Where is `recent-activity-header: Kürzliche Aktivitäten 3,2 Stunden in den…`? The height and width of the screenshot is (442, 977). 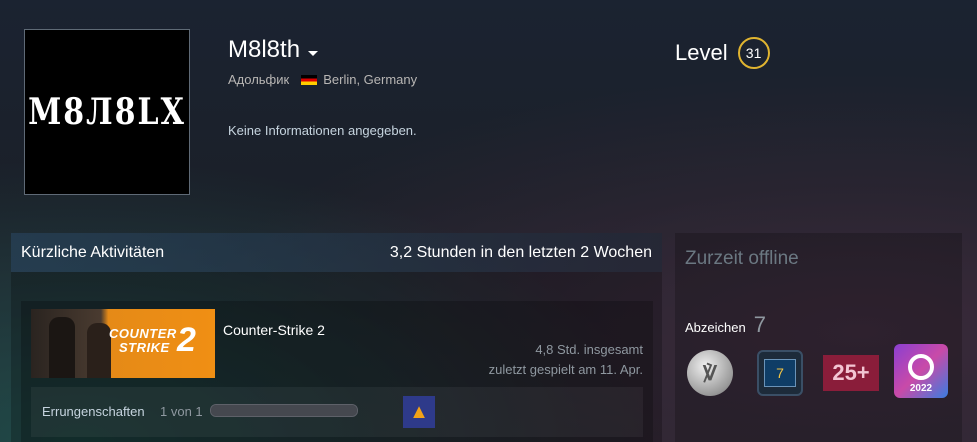 recent-activity-header: Kürzliche Aktivitäten 3,2 Stunden in den… is located at coordinates (336, 252).